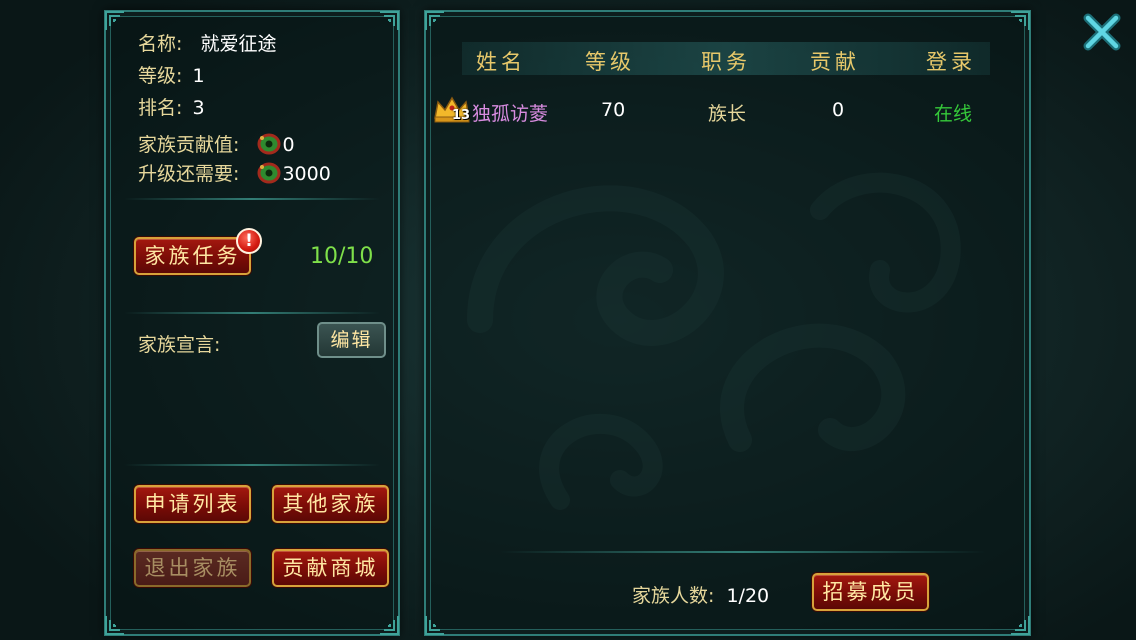 The width and height of the screenshot is (1136, 640). What do you see at coordinates (342, 256) in the screenshot?
I see `task-progress: 10/10` at bounding box center [342, 256].